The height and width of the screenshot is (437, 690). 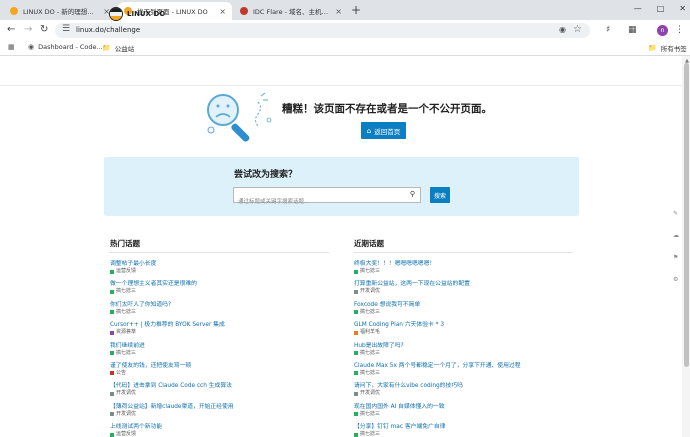 I want to click on search-field: ⚲, so click(x=327, y=198).